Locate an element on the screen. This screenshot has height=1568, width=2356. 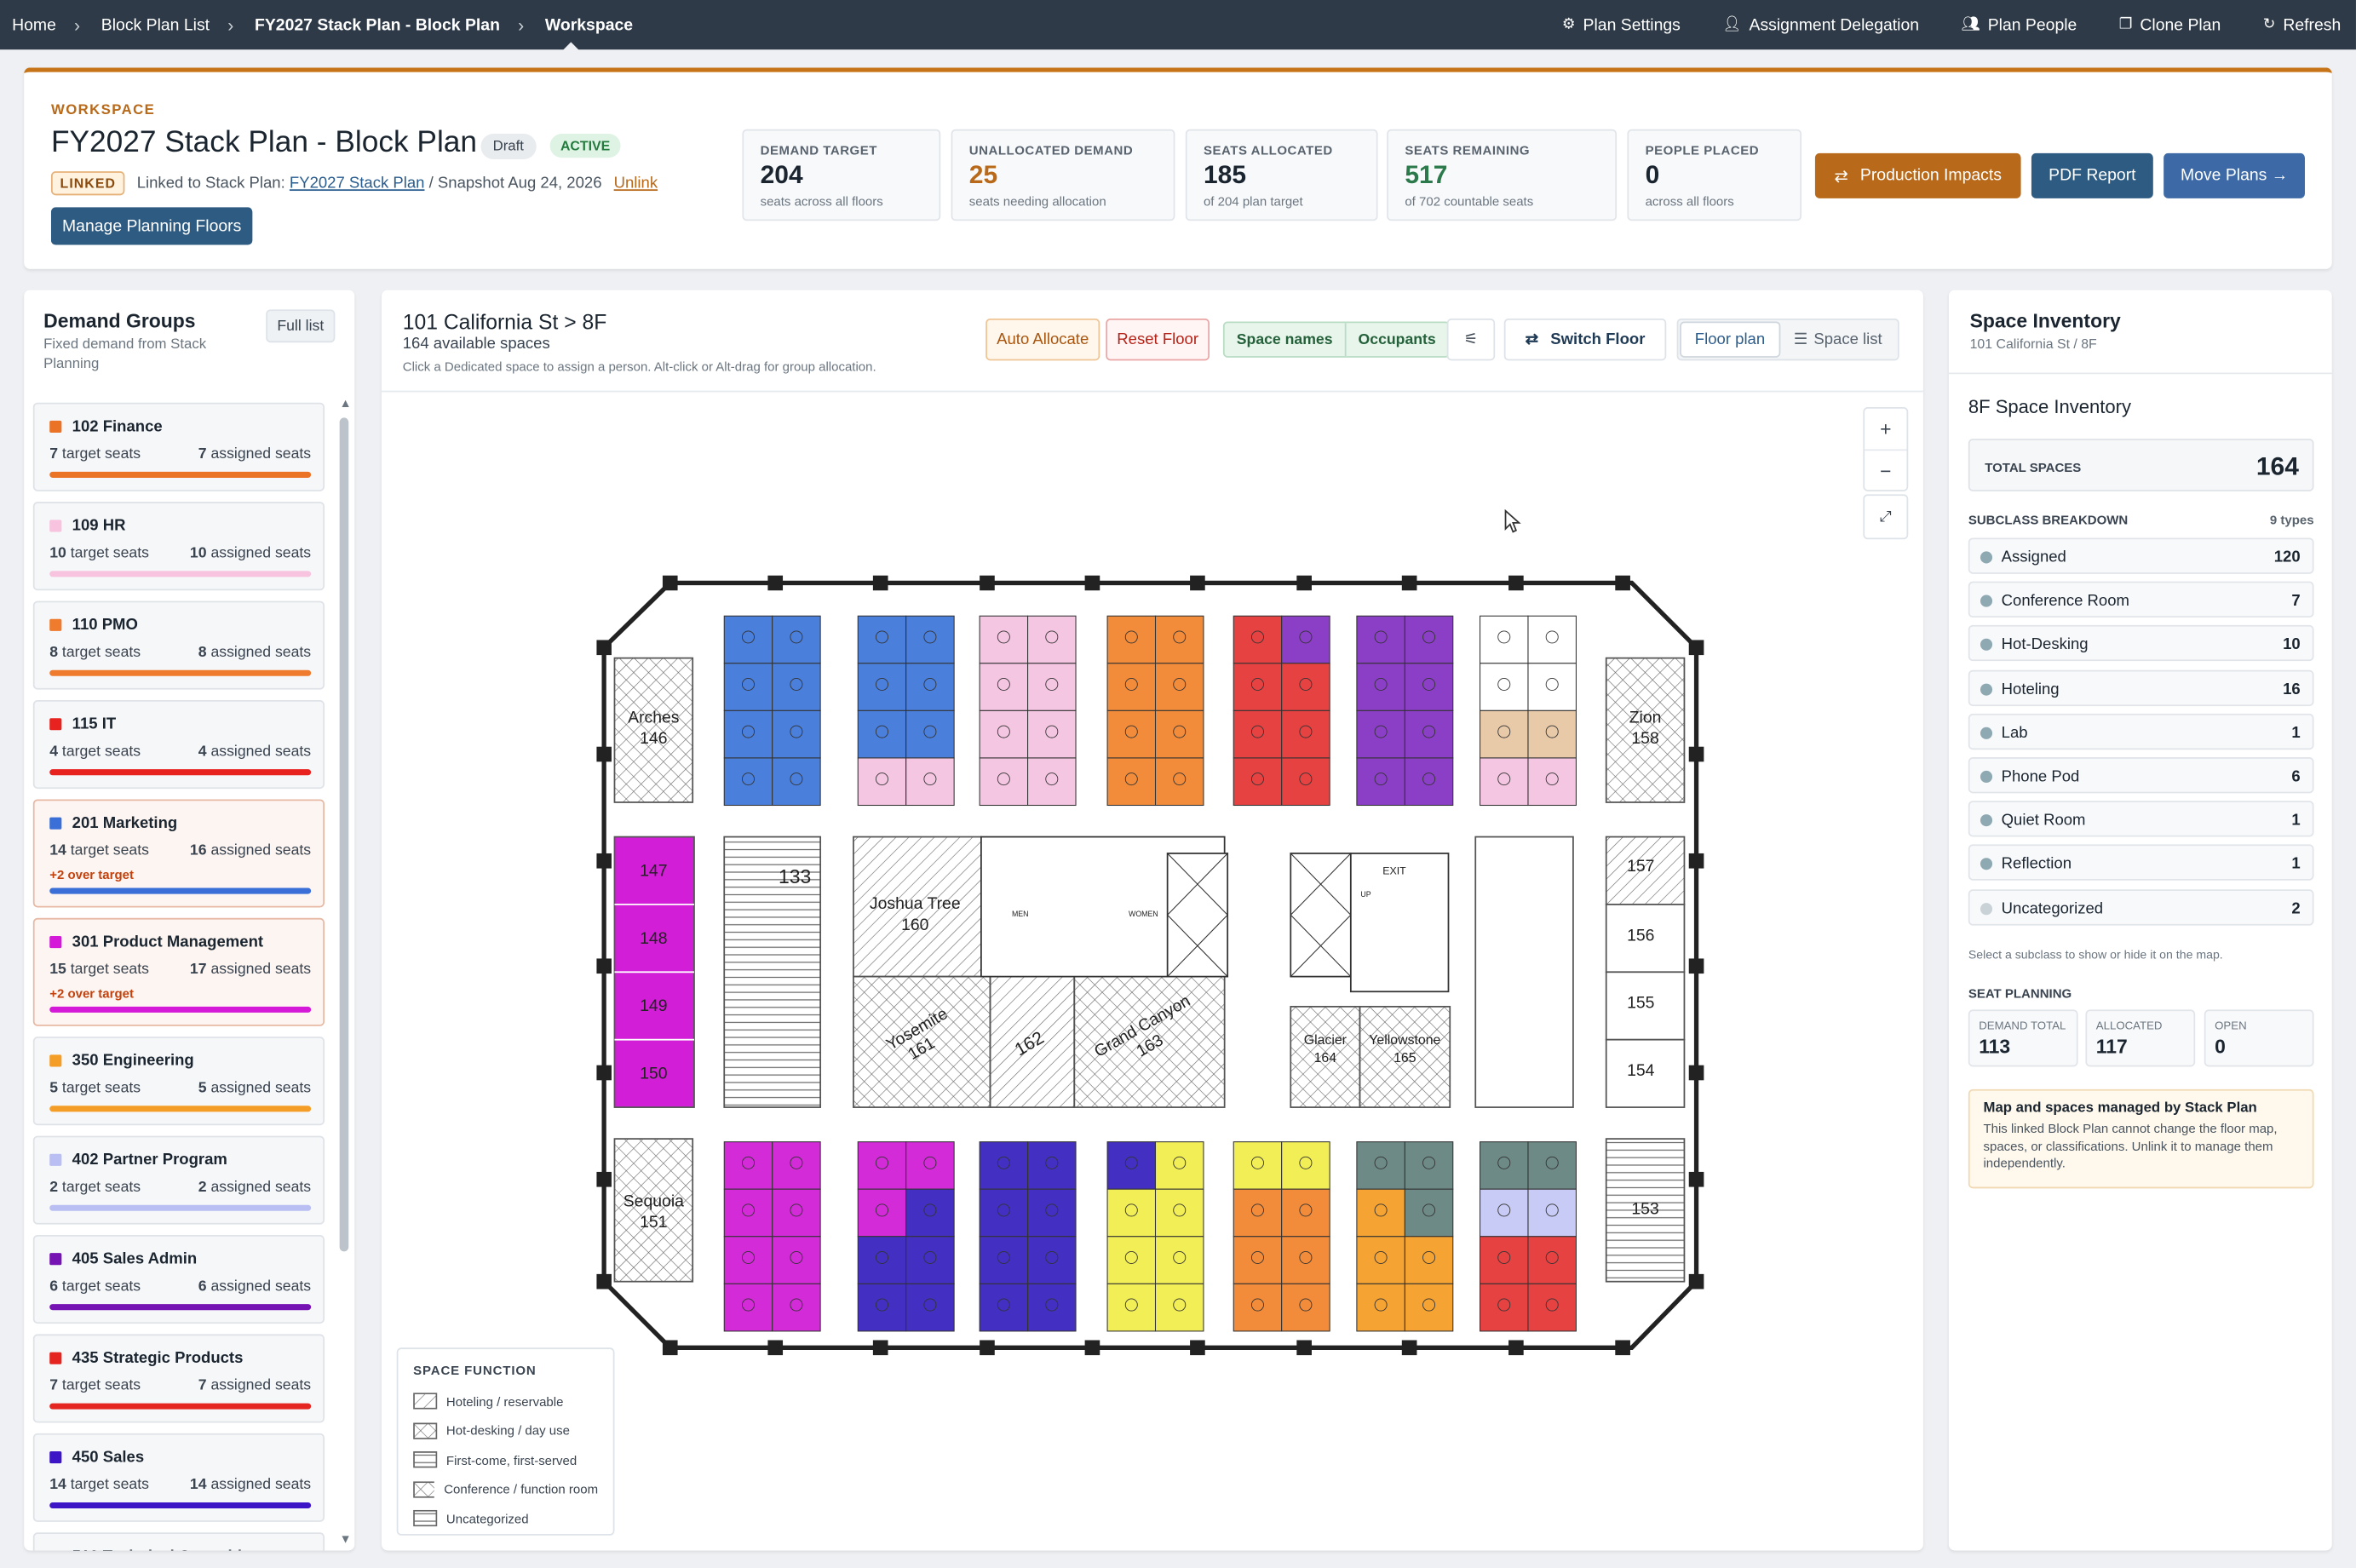
breadcrumb-home: Home is located at coordinates (34, 25).